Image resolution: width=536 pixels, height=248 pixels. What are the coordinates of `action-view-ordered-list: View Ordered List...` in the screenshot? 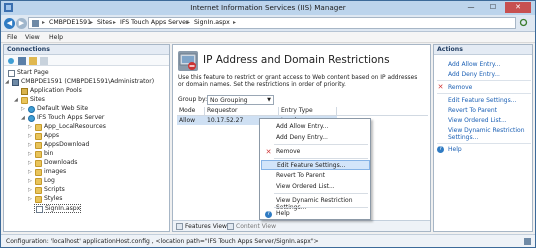 It's located at (477, 120).